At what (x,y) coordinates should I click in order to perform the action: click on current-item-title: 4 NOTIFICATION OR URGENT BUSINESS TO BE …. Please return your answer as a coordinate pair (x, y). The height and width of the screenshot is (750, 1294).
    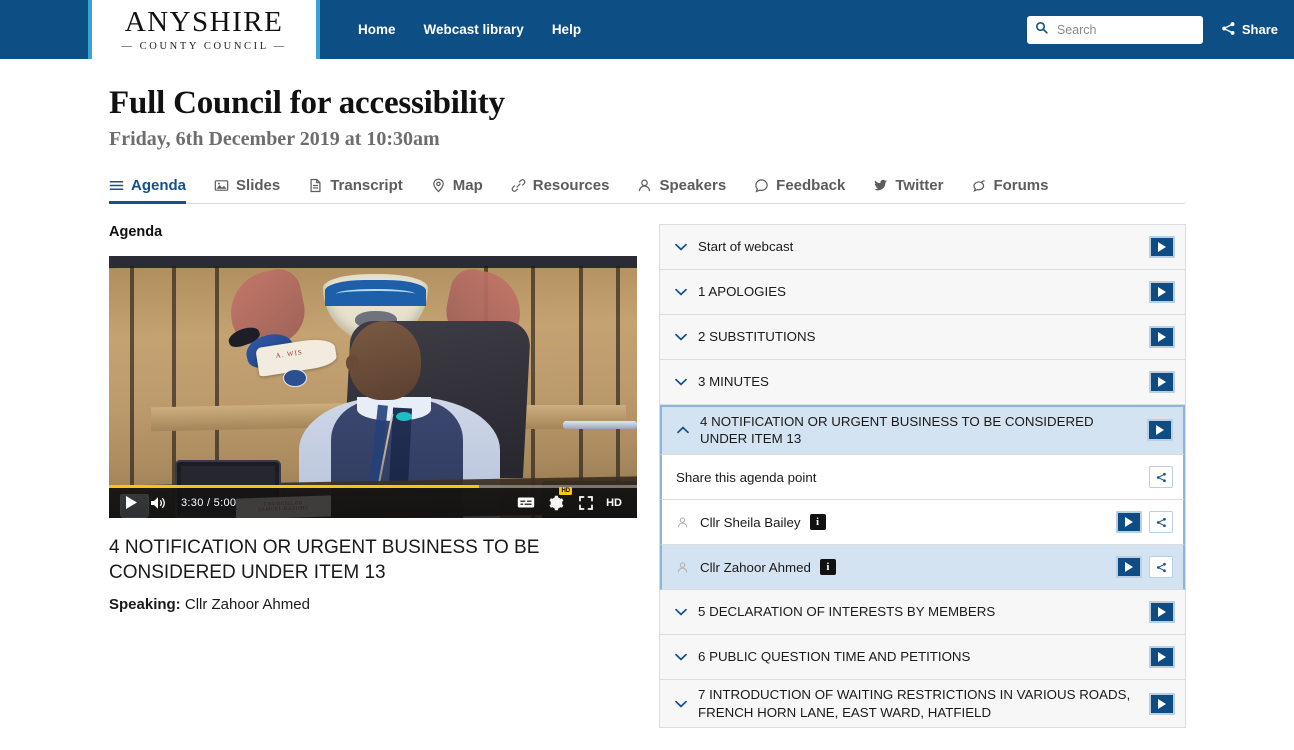
    Looking at the image, I should click on (324, 560).